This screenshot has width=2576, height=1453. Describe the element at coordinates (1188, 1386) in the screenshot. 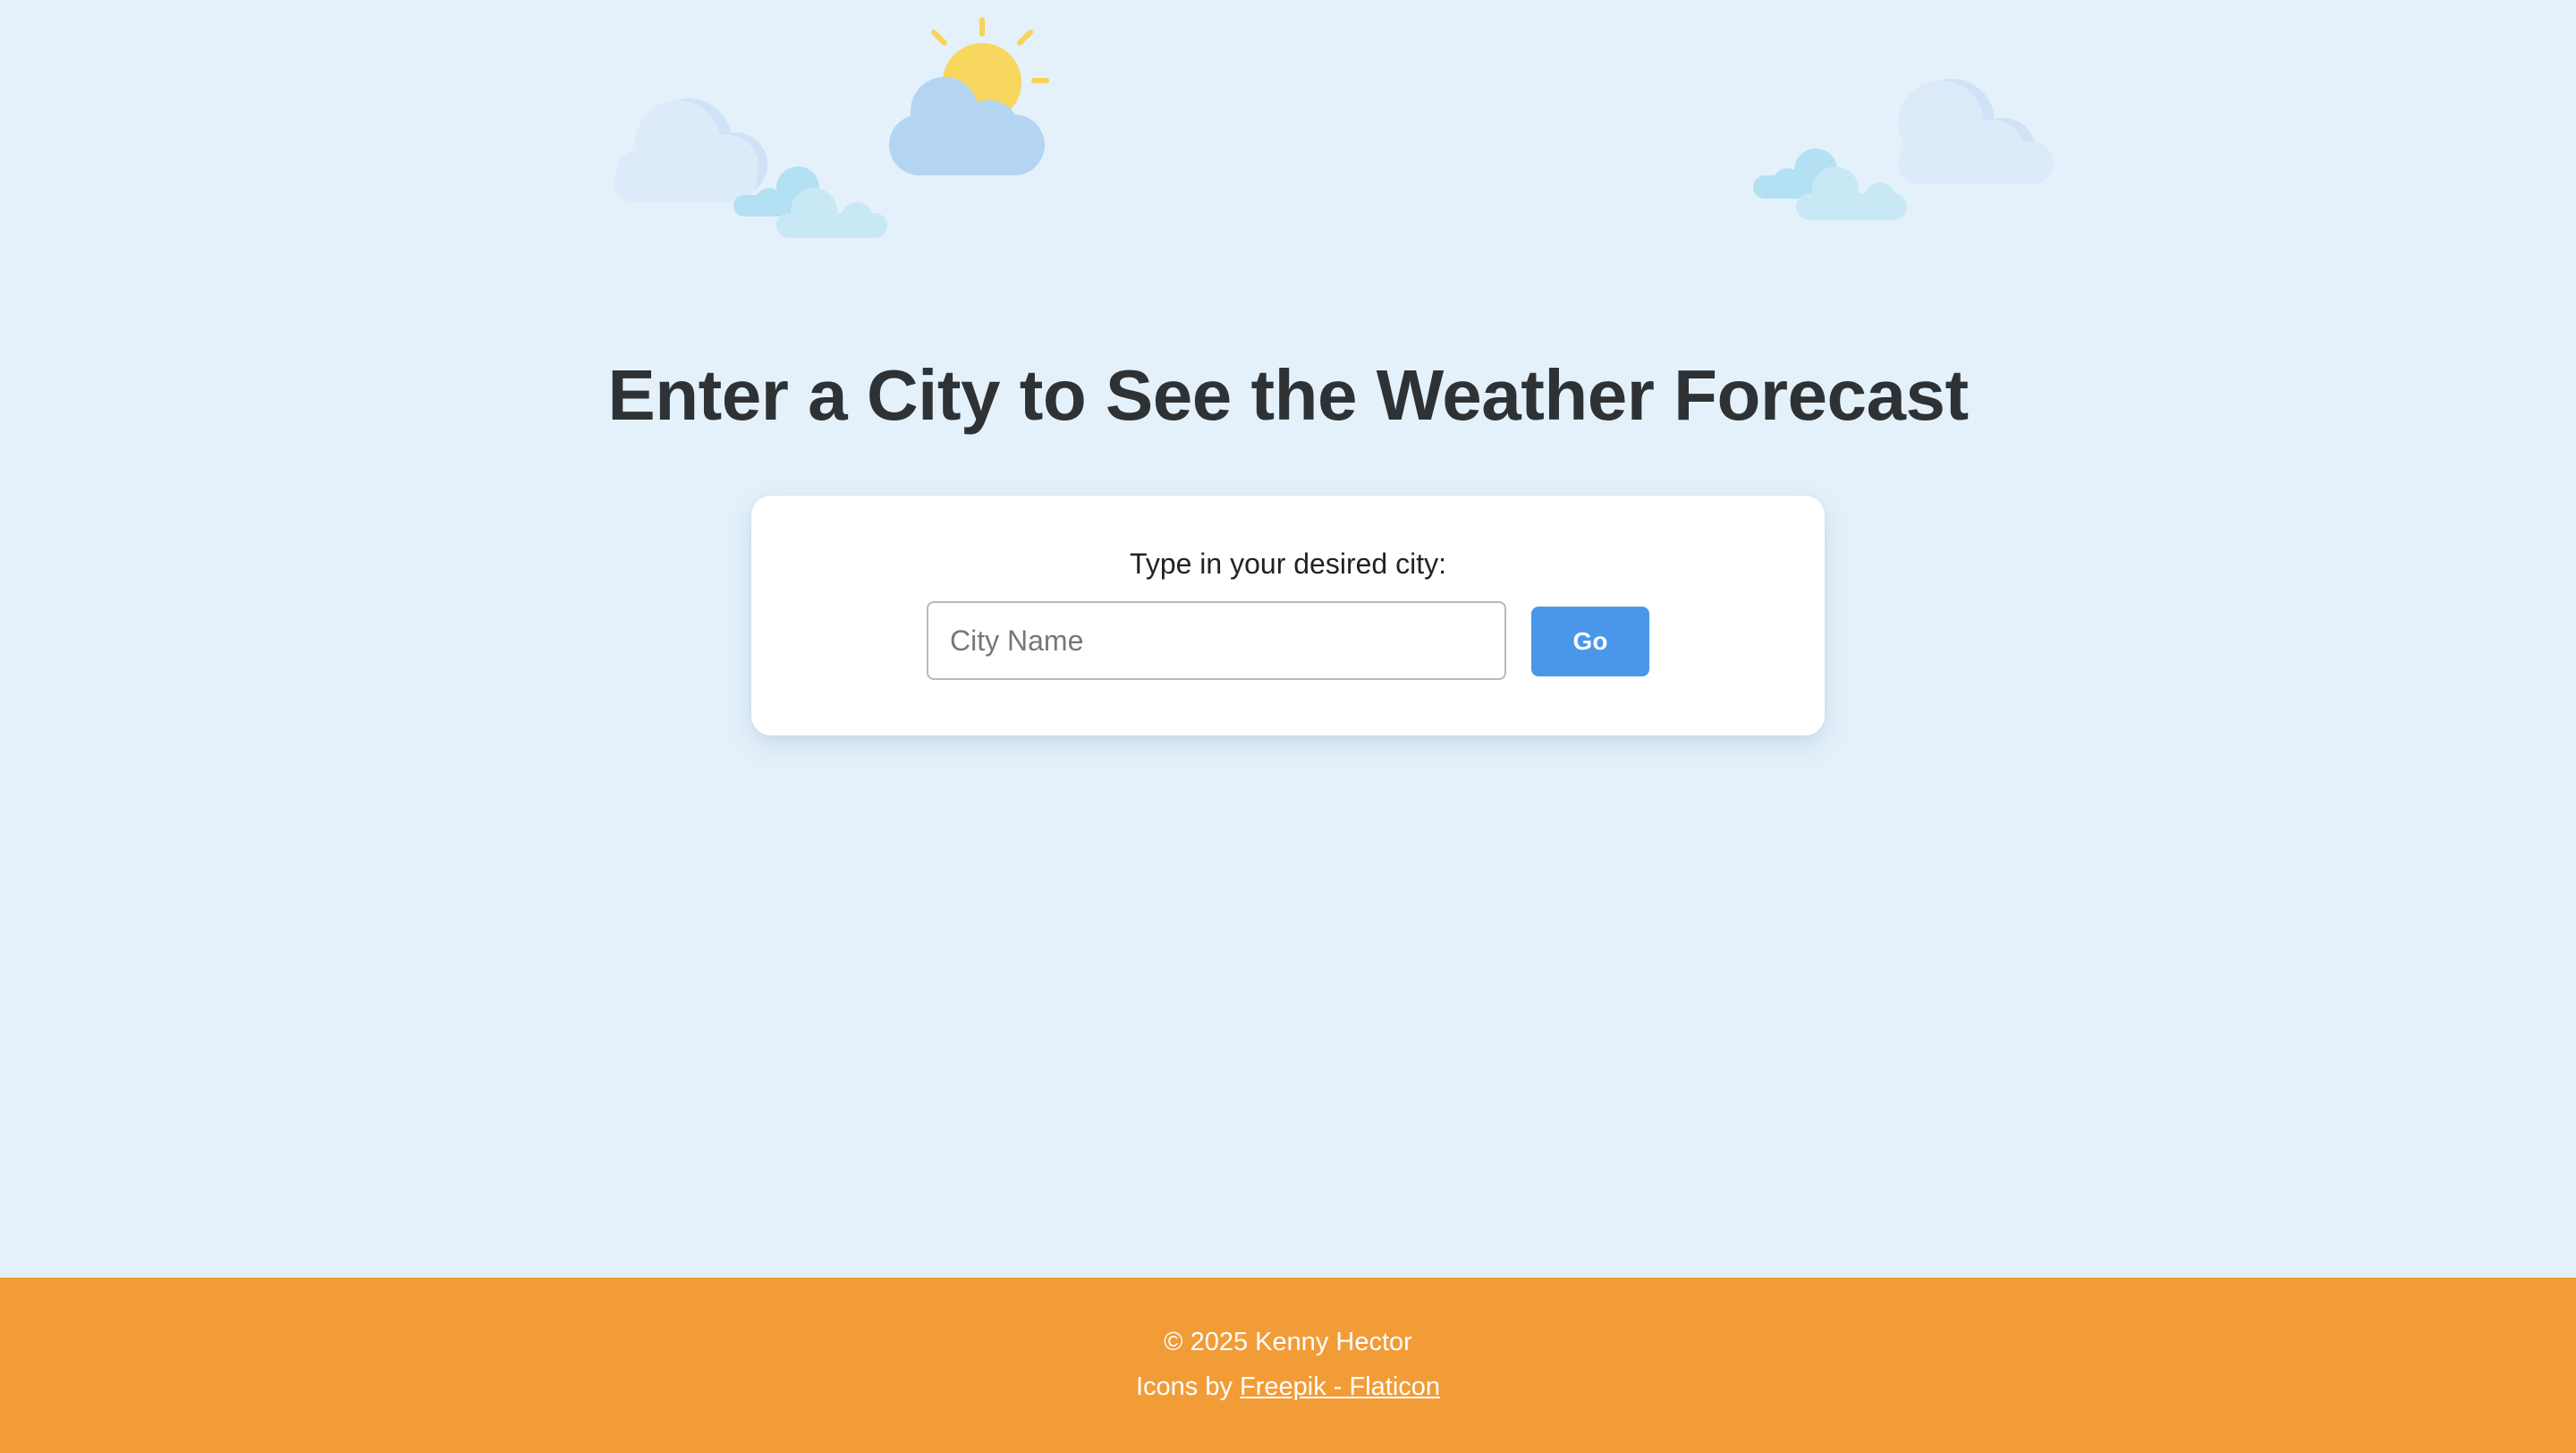

I see `footer-credits-prefix: Icons by` at that location.